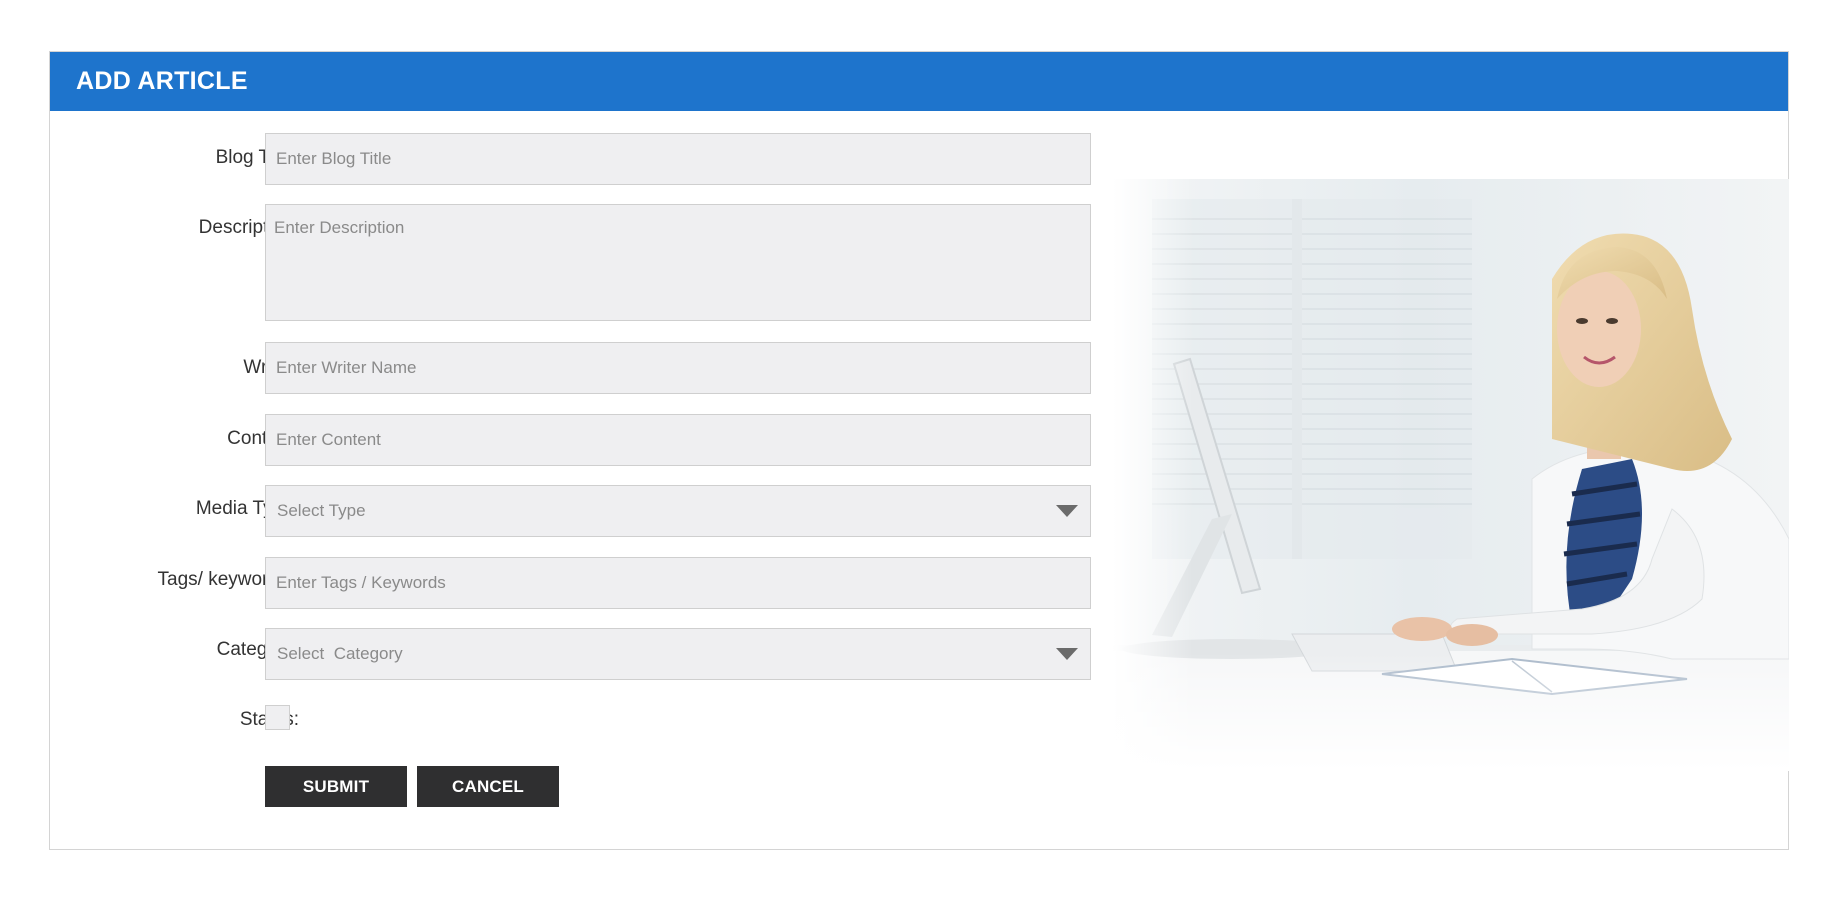  I want to click on panel-header: ADD ARTICLE, so click(919, 81).